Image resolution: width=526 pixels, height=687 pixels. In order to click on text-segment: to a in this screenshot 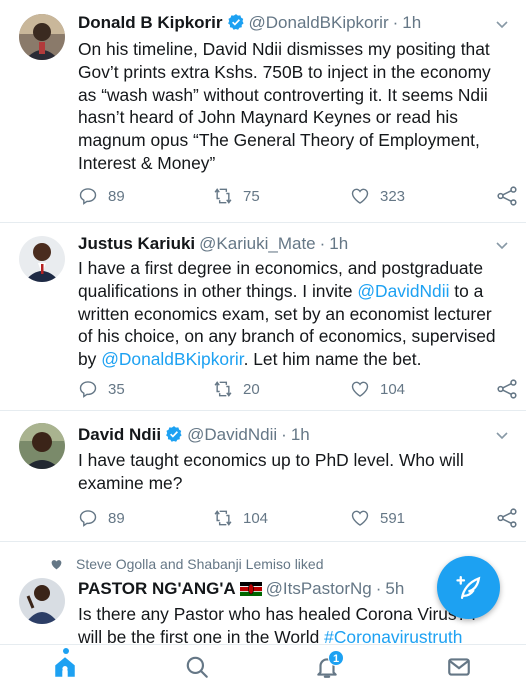, I will do `click(466, 290)`.